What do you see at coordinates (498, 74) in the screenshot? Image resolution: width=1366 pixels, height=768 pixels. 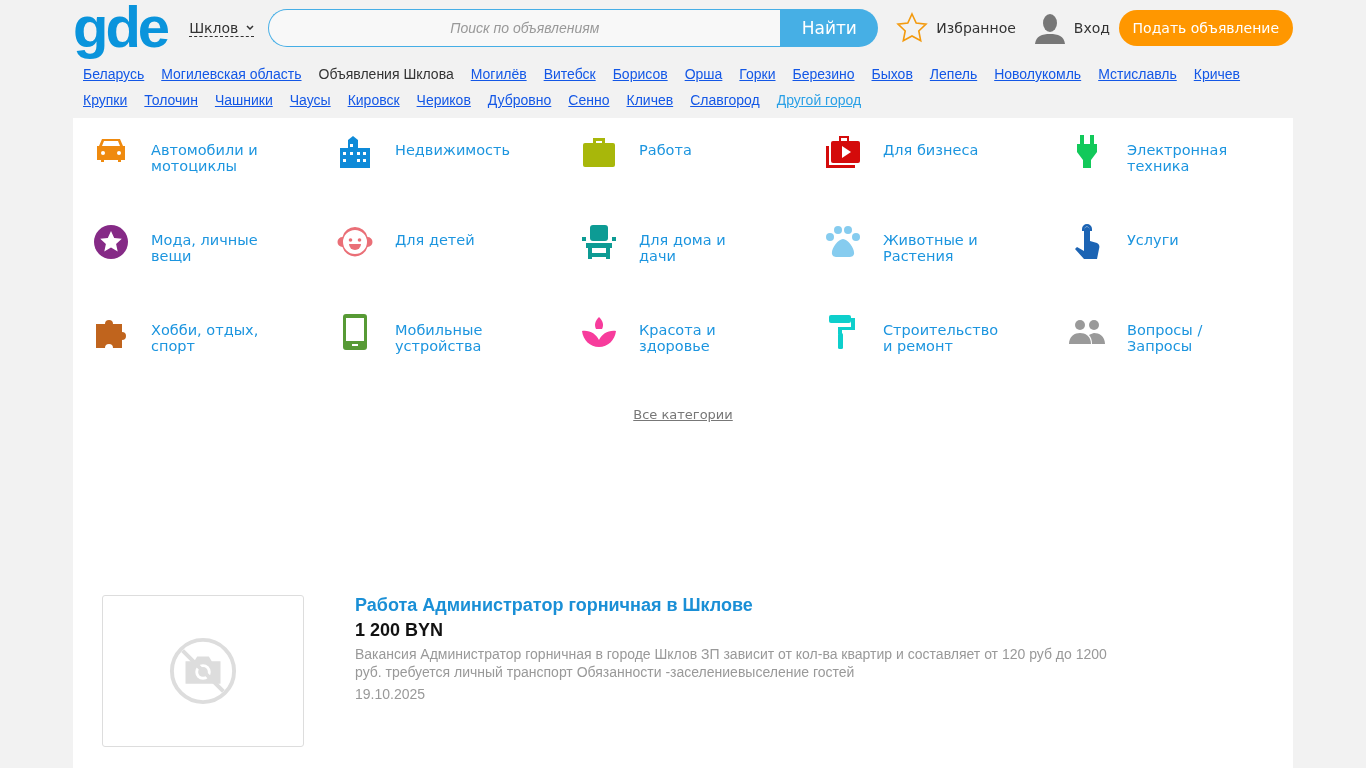 I see `breadcrumb-link: Могилёв` at bounding box center [498, 74].